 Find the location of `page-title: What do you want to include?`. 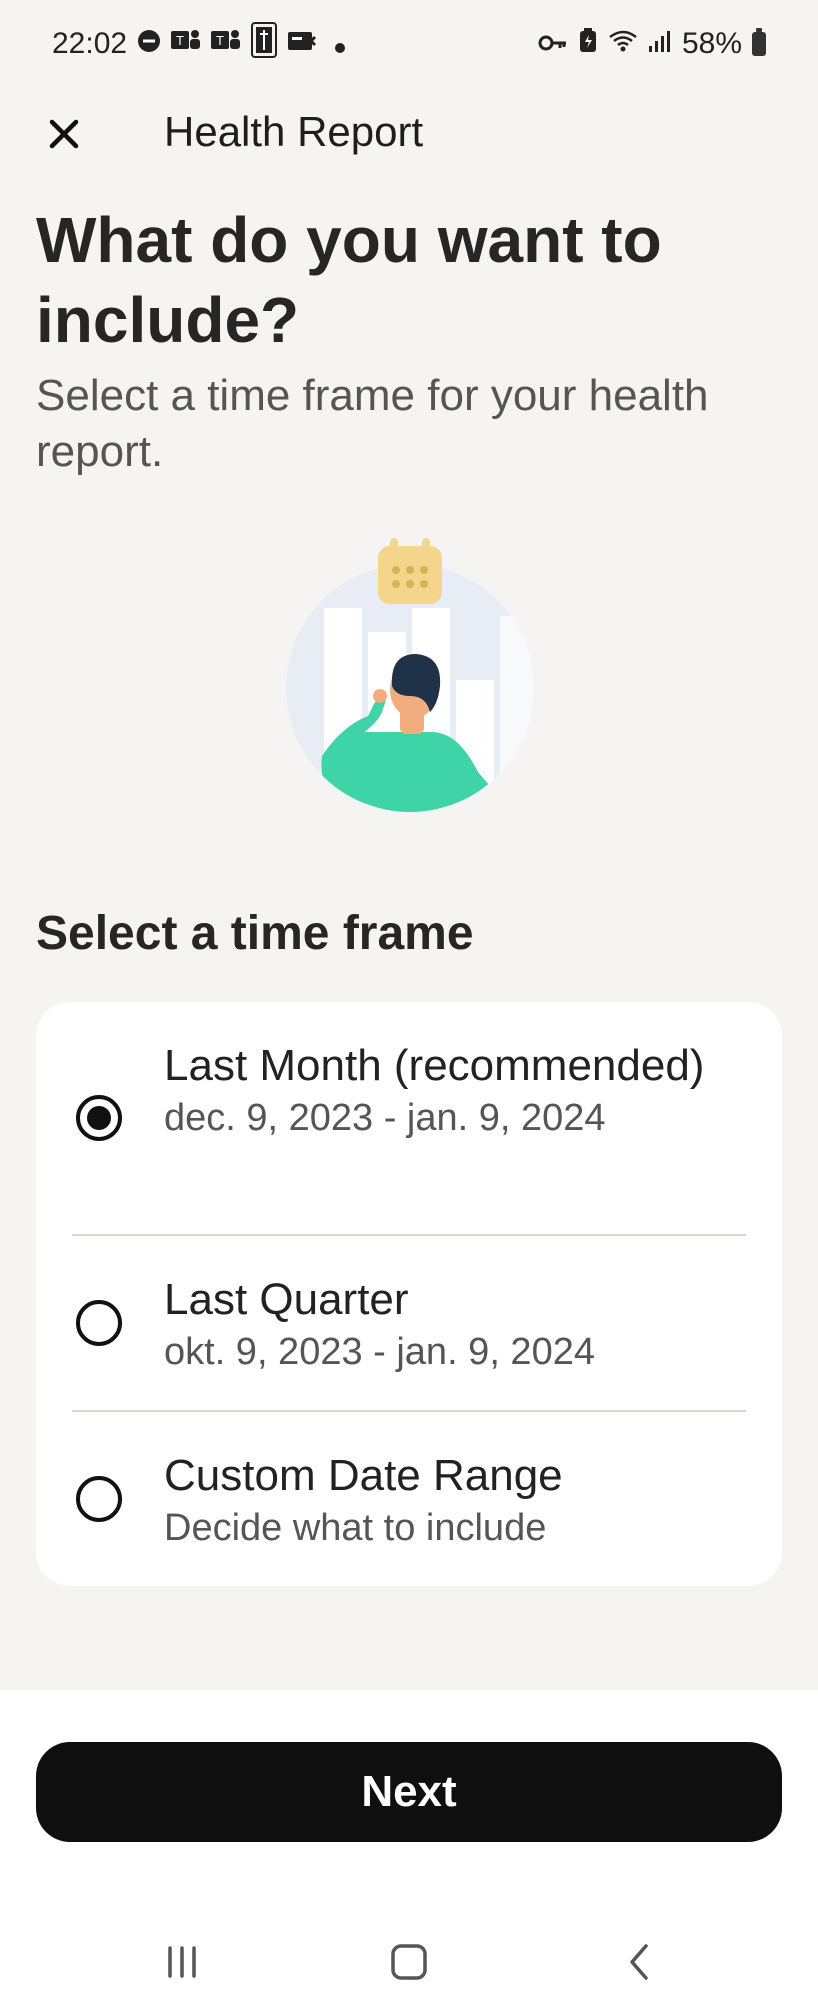

page-title: What do you want to include? is located at coordinates (349, 280).